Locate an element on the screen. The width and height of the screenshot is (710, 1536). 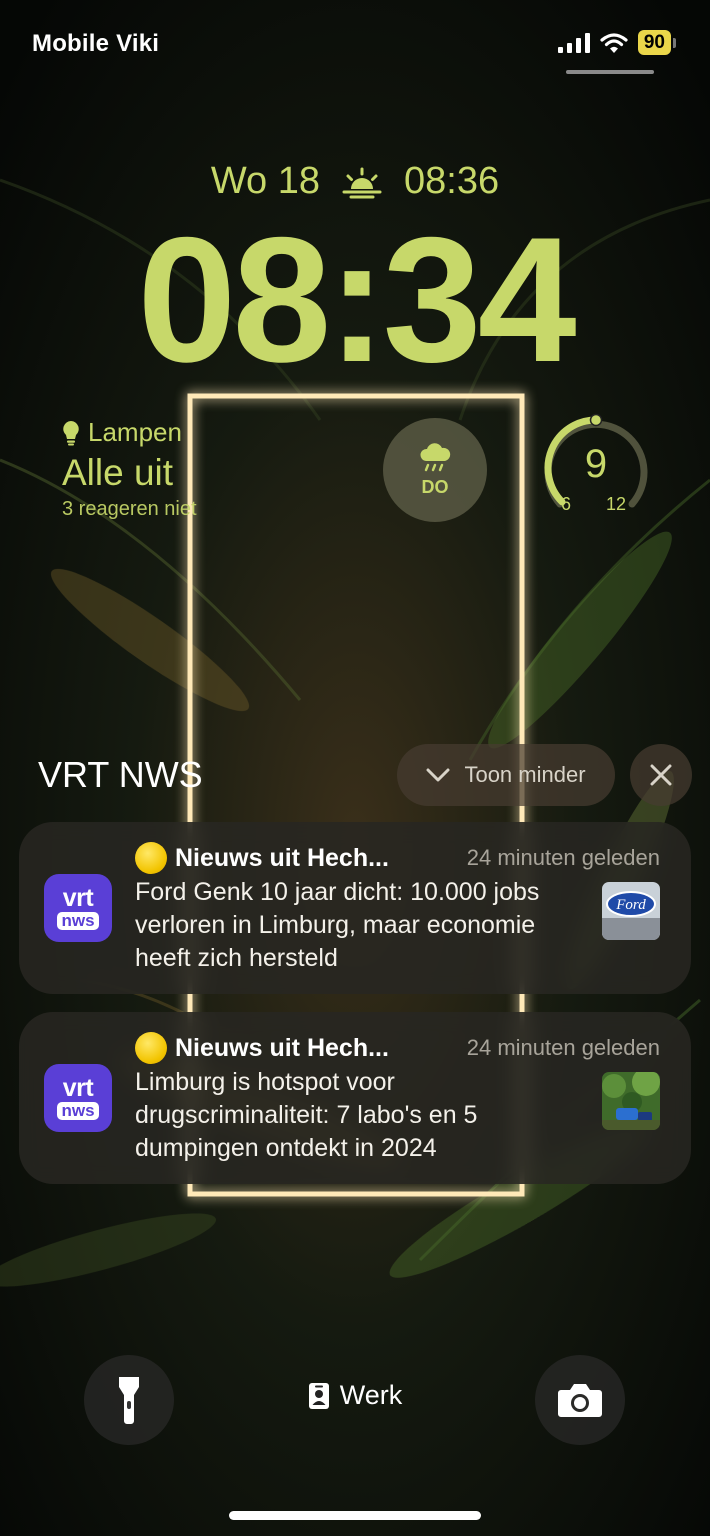
battery-indicator: 90 is located at coordinates (656, 42).